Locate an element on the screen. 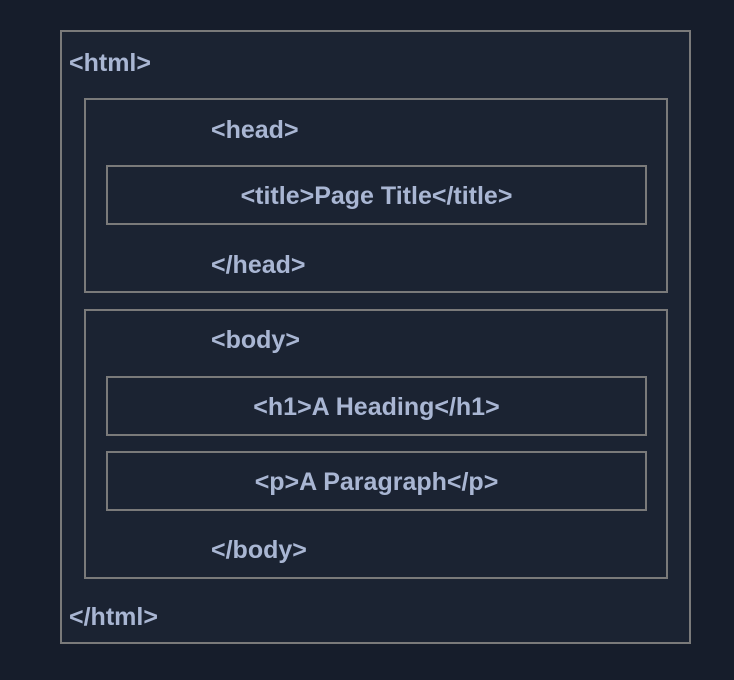 This screenshot has height=680, width=734. body-open-tag: <body> is located at coordinates (255, 340).